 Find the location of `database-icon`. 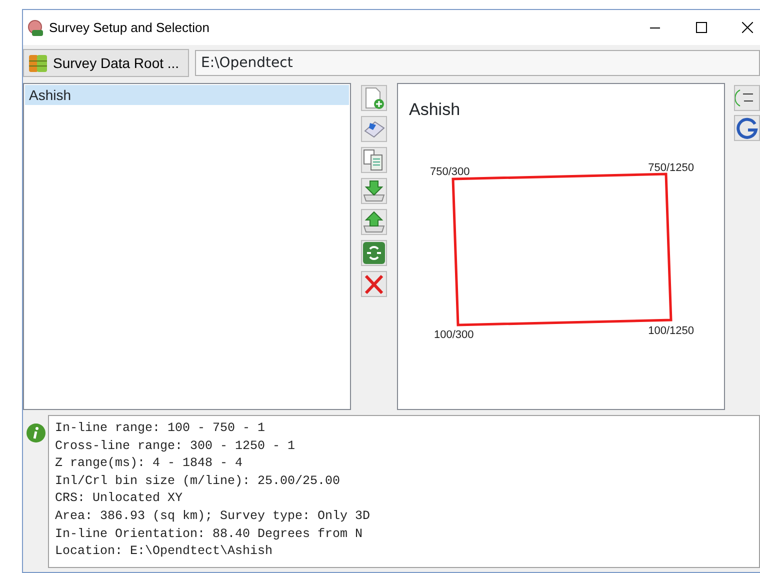

database-icon is located at coordinates (38, 63).